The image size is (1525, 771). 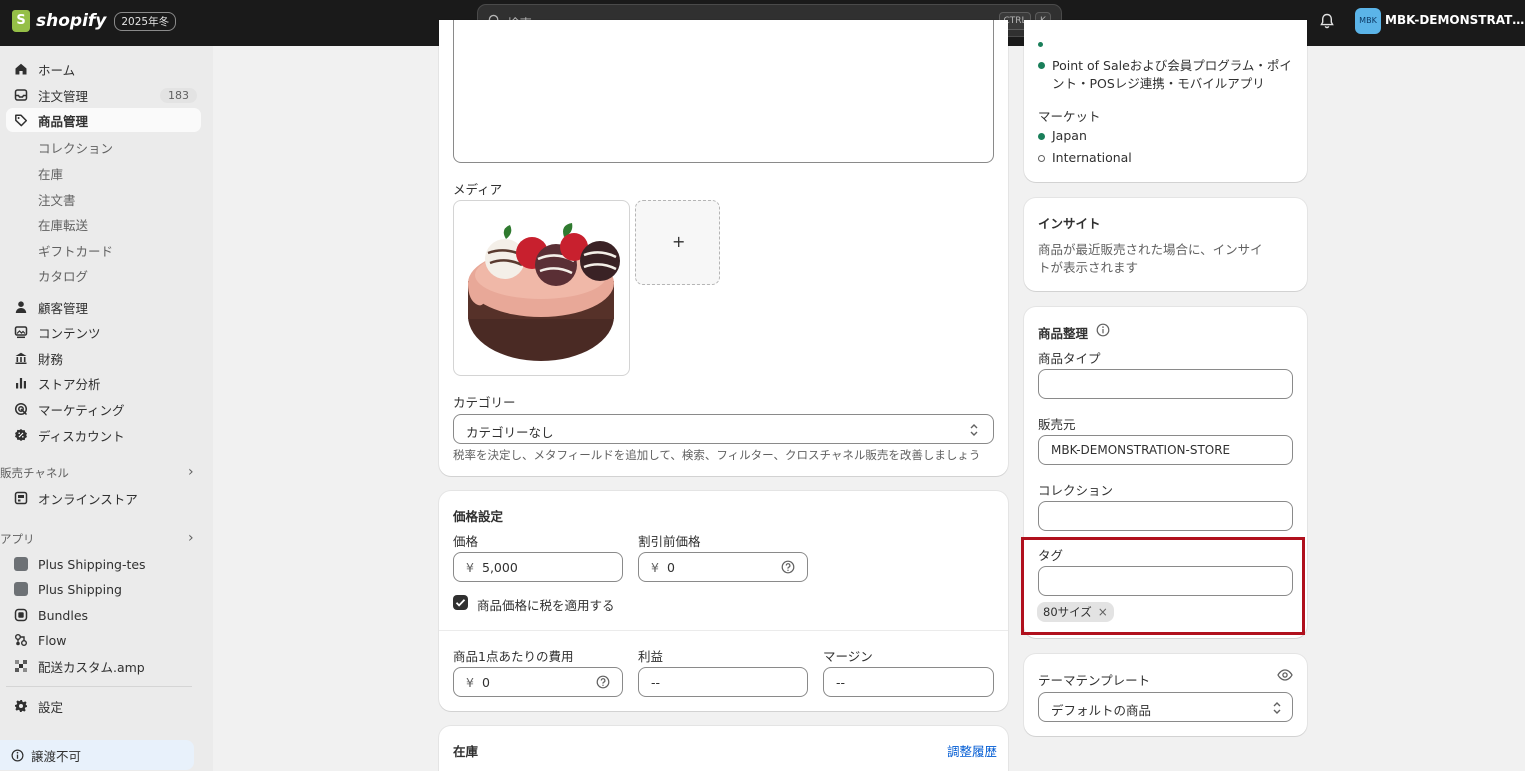 I want to click on store-icon, so click(x=21, y=498).